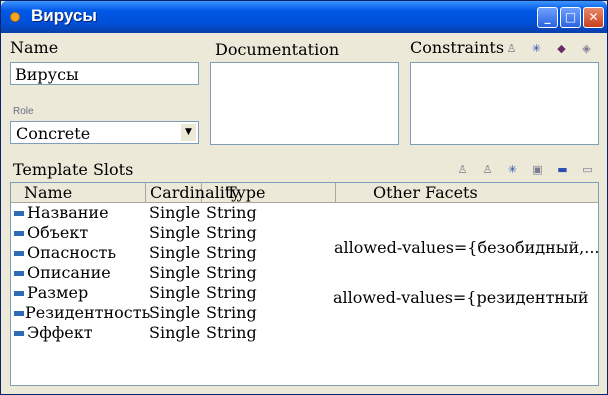 This screenshot has height=395, width=608. I want to click on minimize-button: _, so click(547, 17).